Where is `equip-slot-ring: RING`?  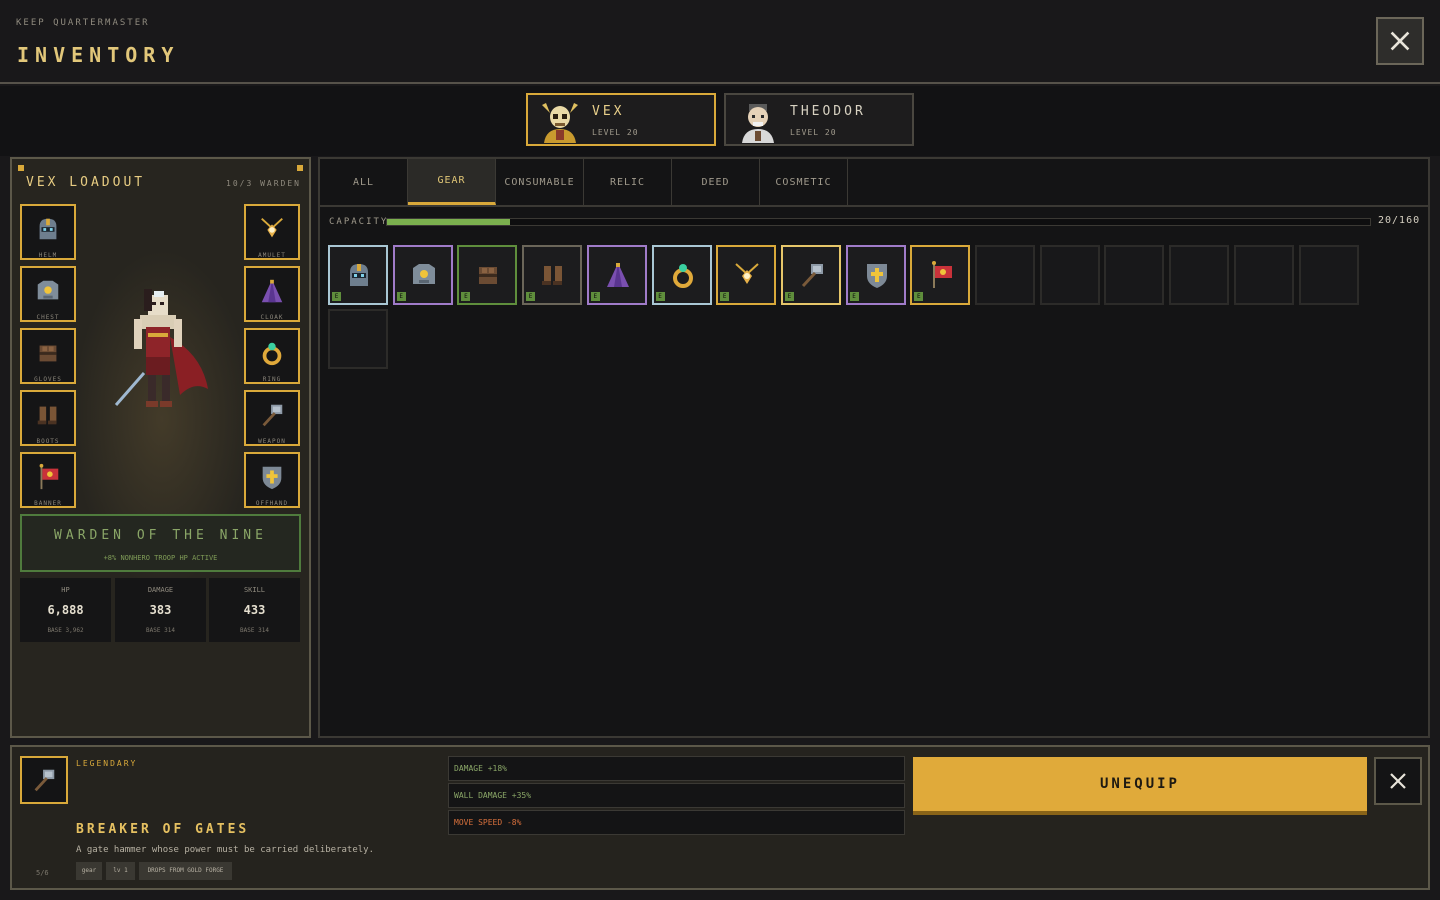
equip-slot-ring: RING is located at coordinates (272, 356).